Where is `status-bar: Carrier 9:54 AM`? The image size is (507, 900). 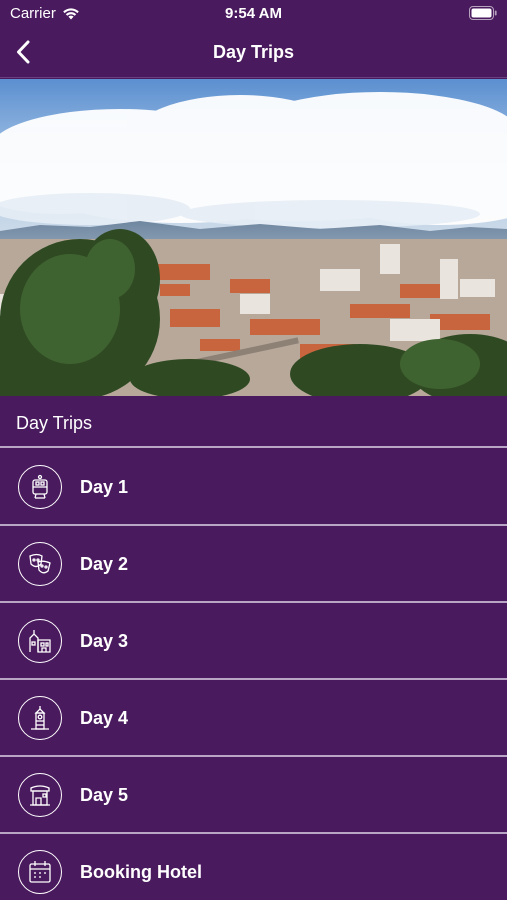
status-bar: Carrier 9:54 AM is located at coordinates (253, 14).